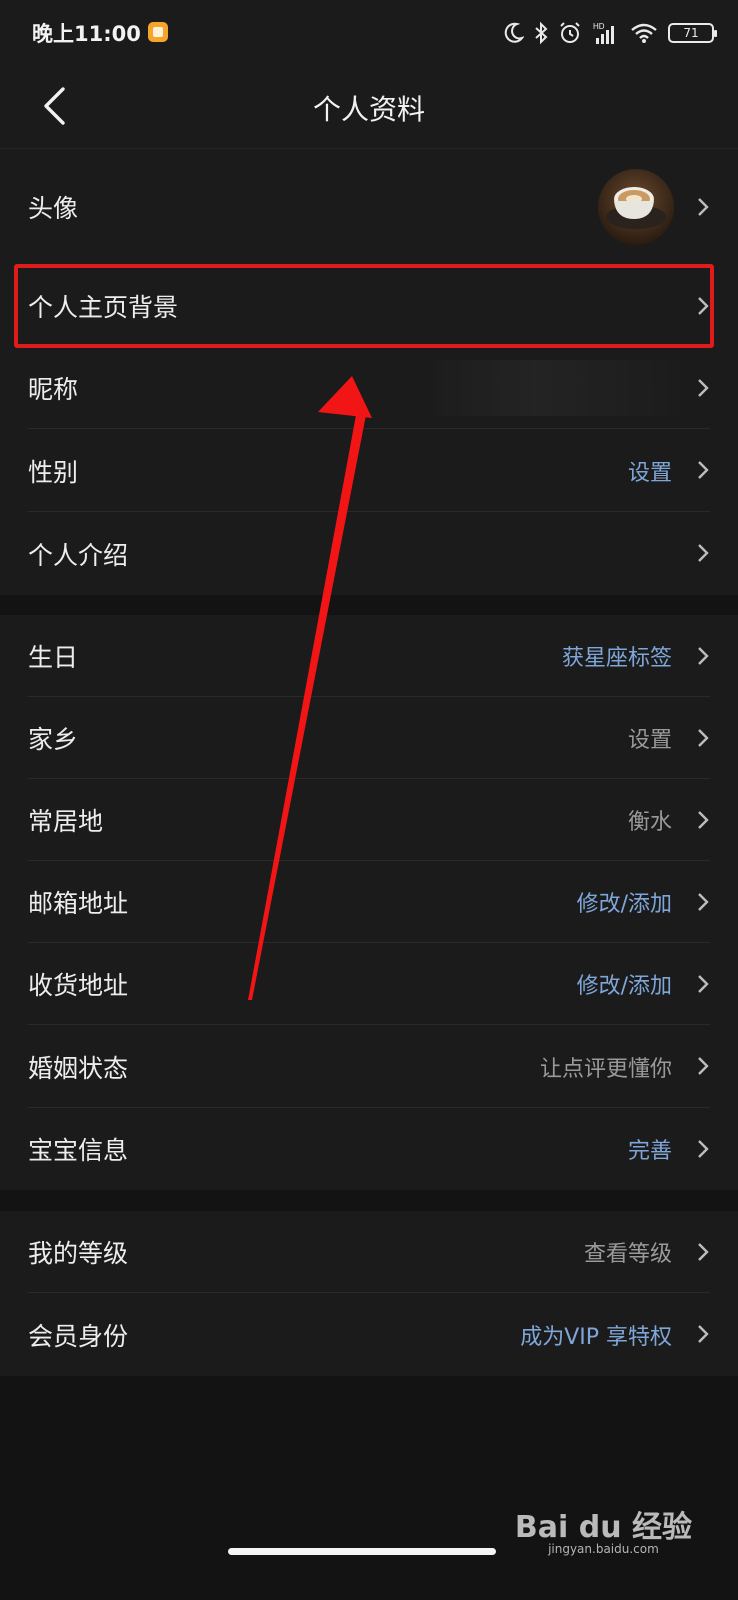  Describe the element at coordinates (369, 1149) in the screenshot. I see `row-baby-info: 宝宝信息 完善` at that location.